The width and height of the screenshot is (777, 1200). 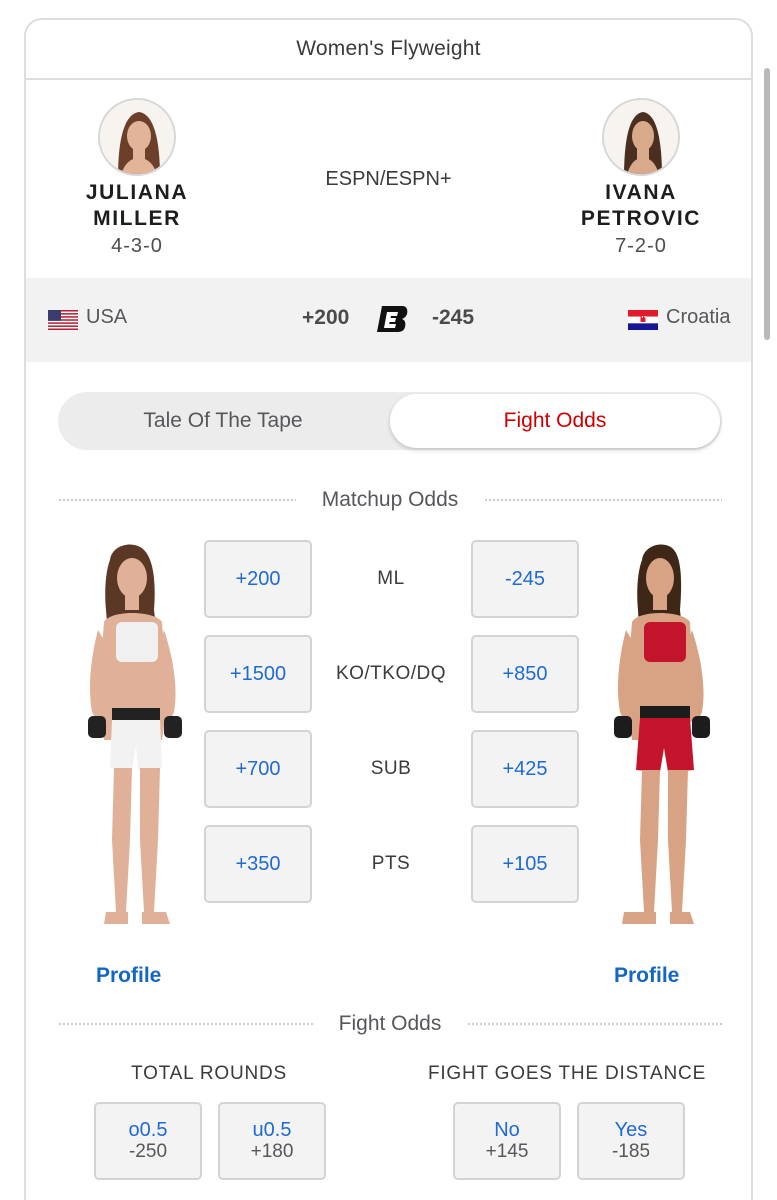 I want to click on odds-right-pts: +105, so click(x=525, y=864).